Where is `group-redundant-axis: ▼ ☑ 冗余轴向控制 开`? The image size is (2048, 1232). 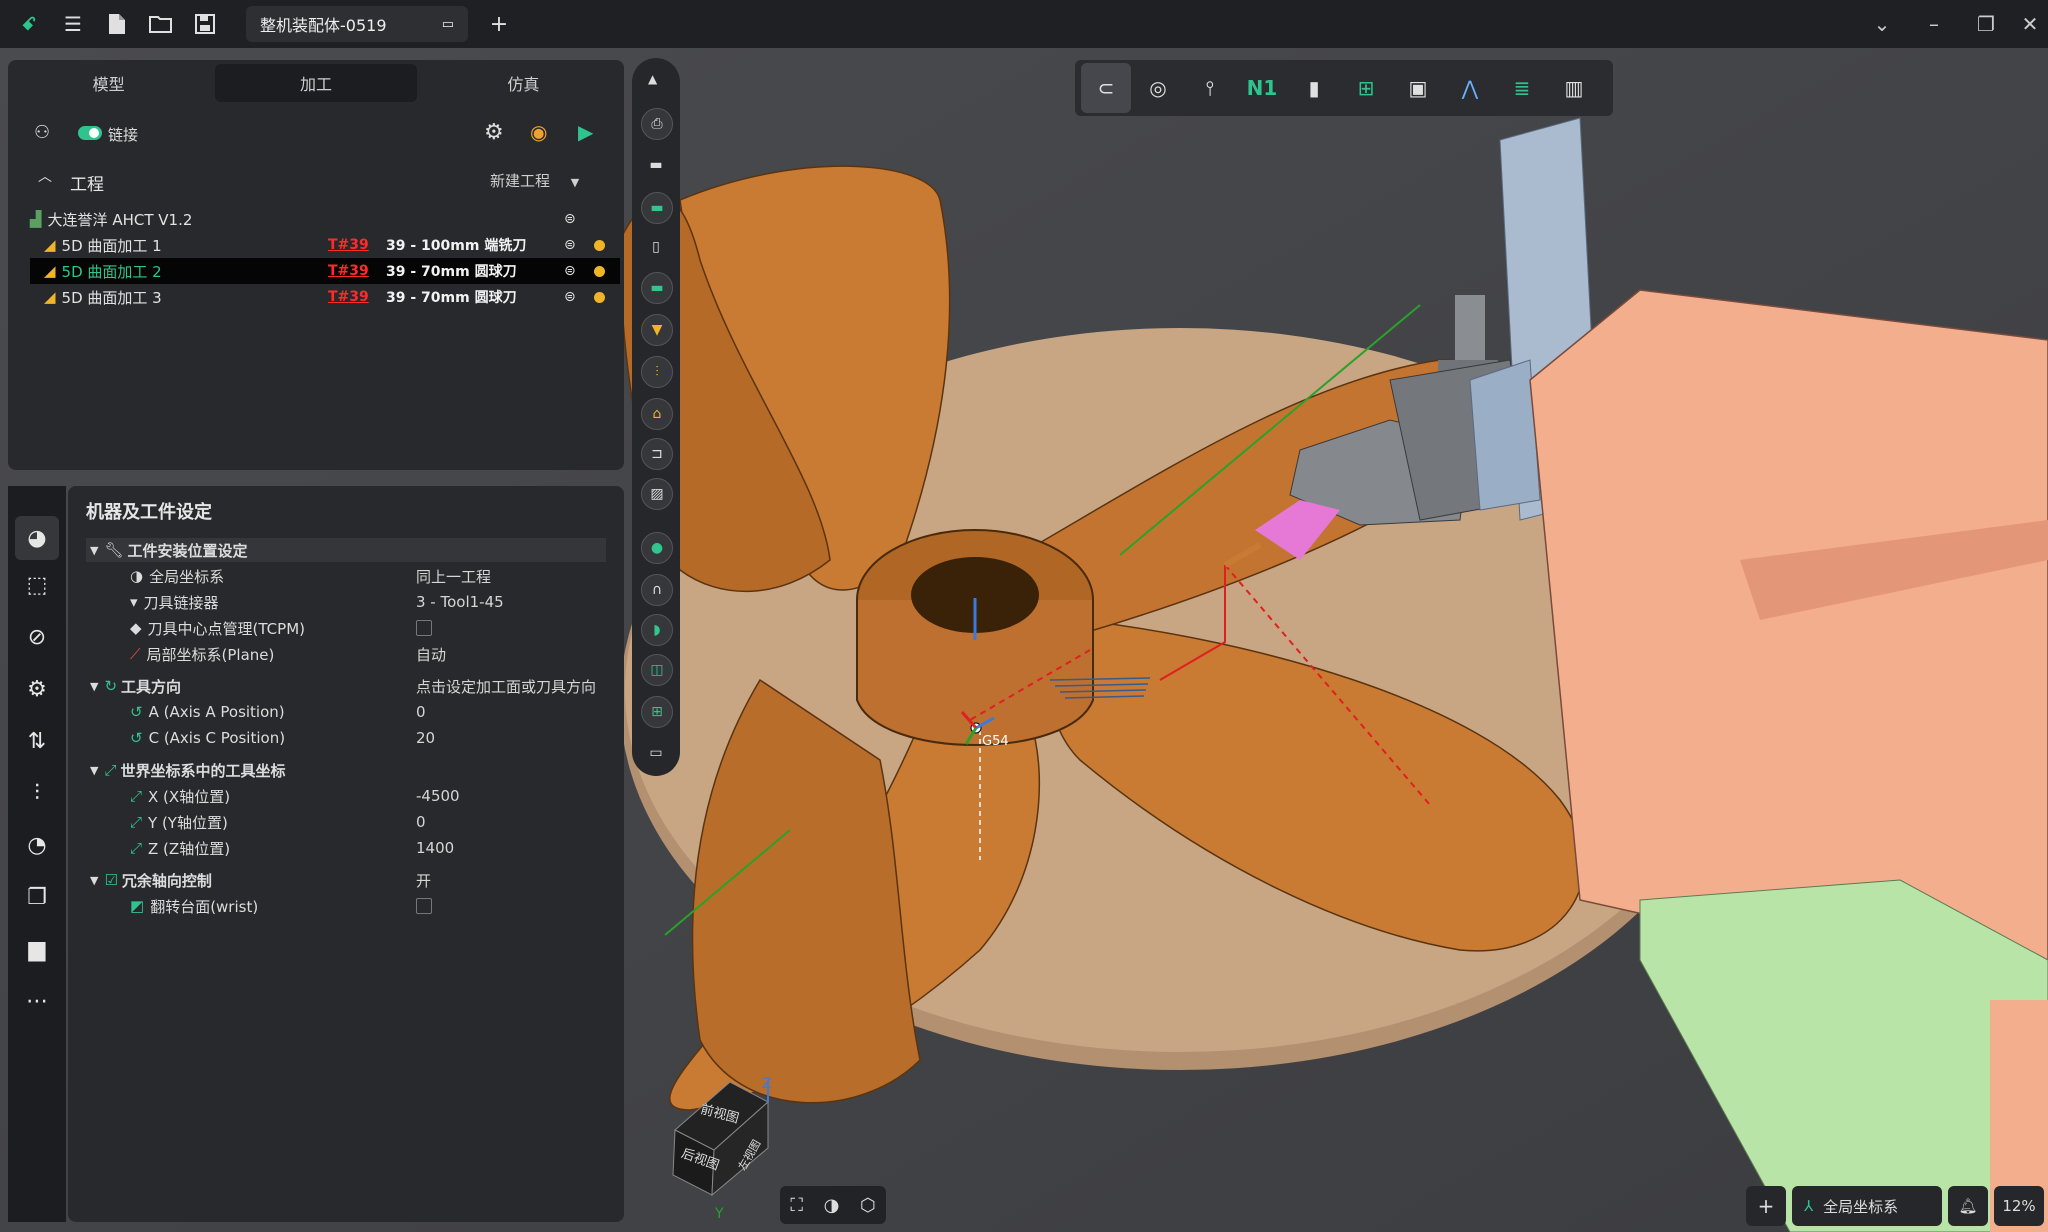
group-redundant-axis: ▼ ☑ 冗余轴向控制 开 is located at coordinates (346, 880).